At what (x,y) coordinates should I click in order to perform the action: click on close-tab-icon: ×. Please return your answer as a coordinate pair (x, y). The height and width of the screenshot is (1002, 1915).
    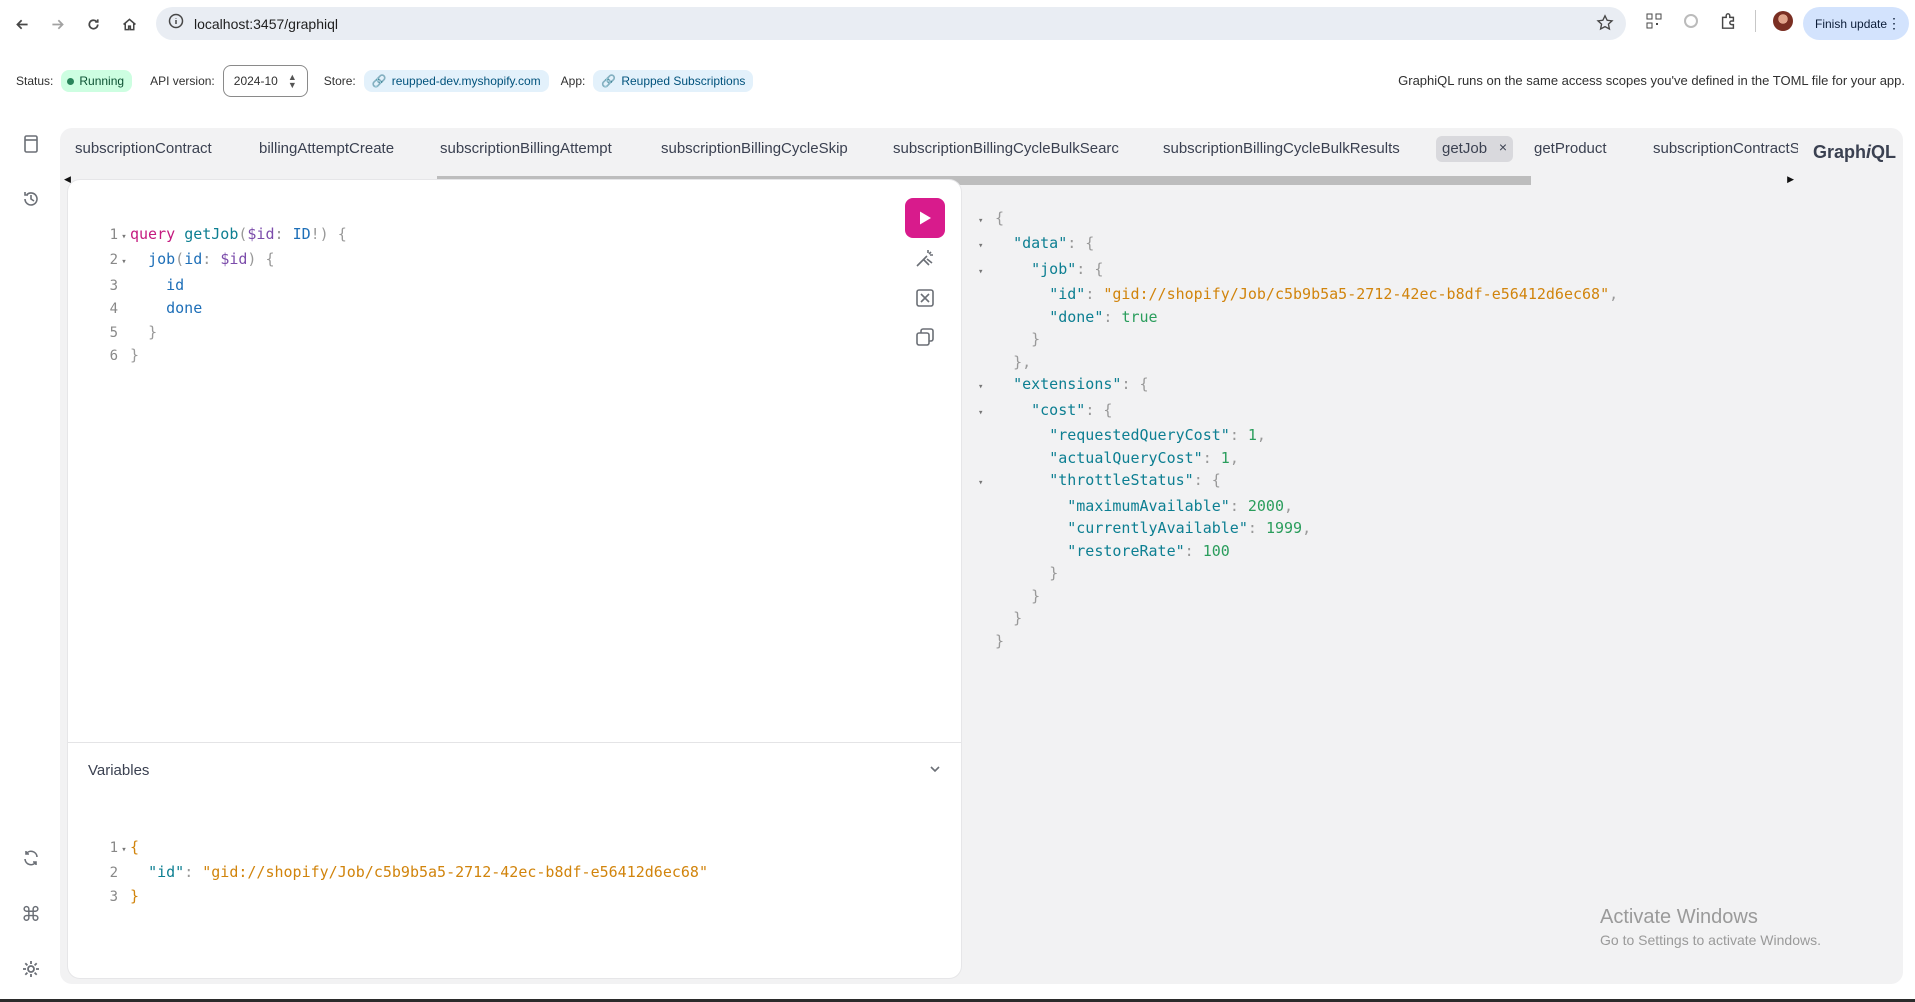
    Looking at the image, I should click on (1503, 147).